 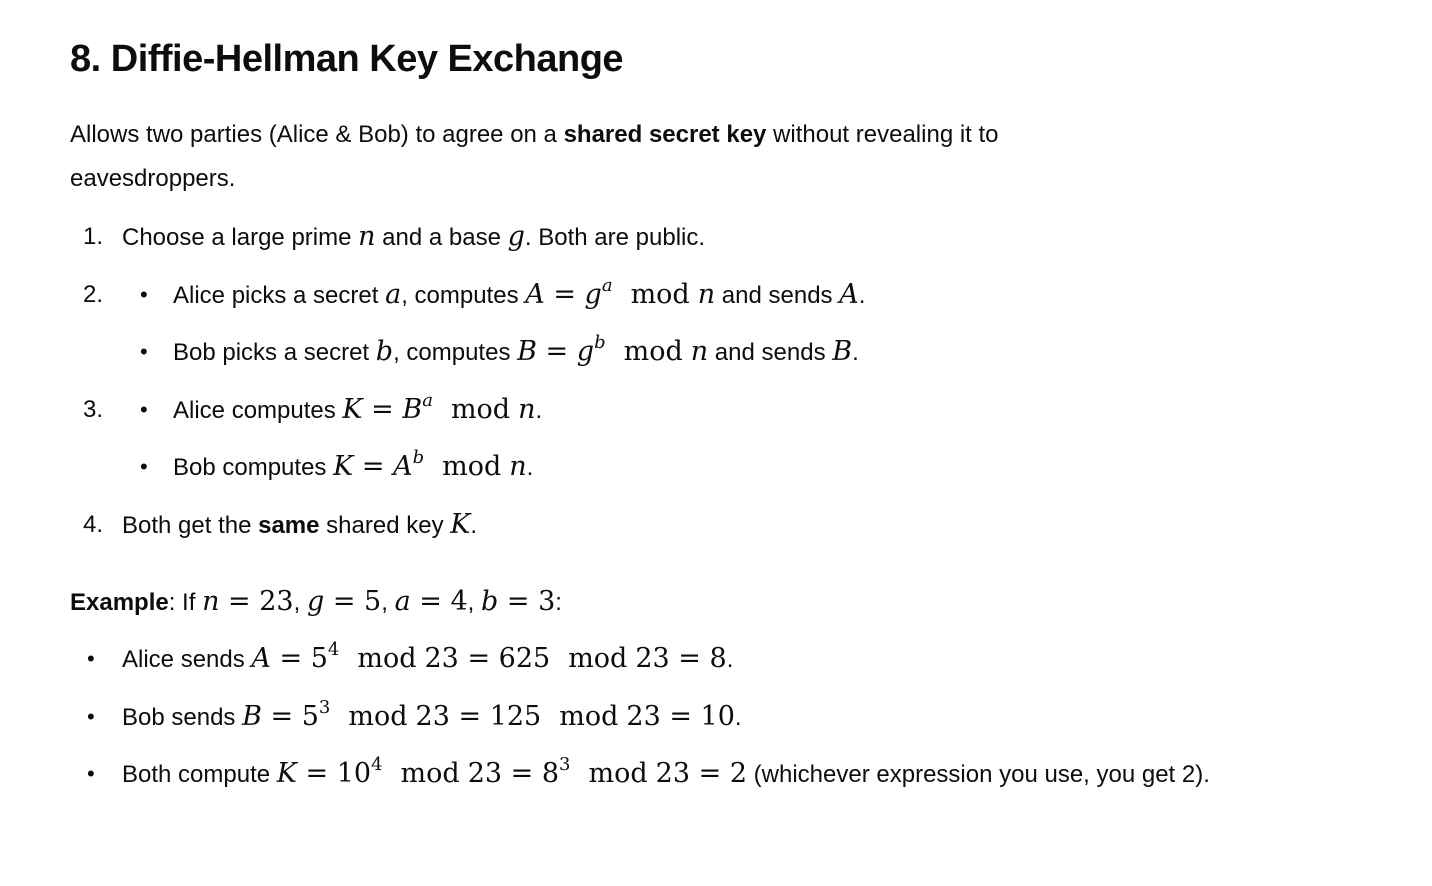 I want to click on text: , computes, so click(x=463, y=295).